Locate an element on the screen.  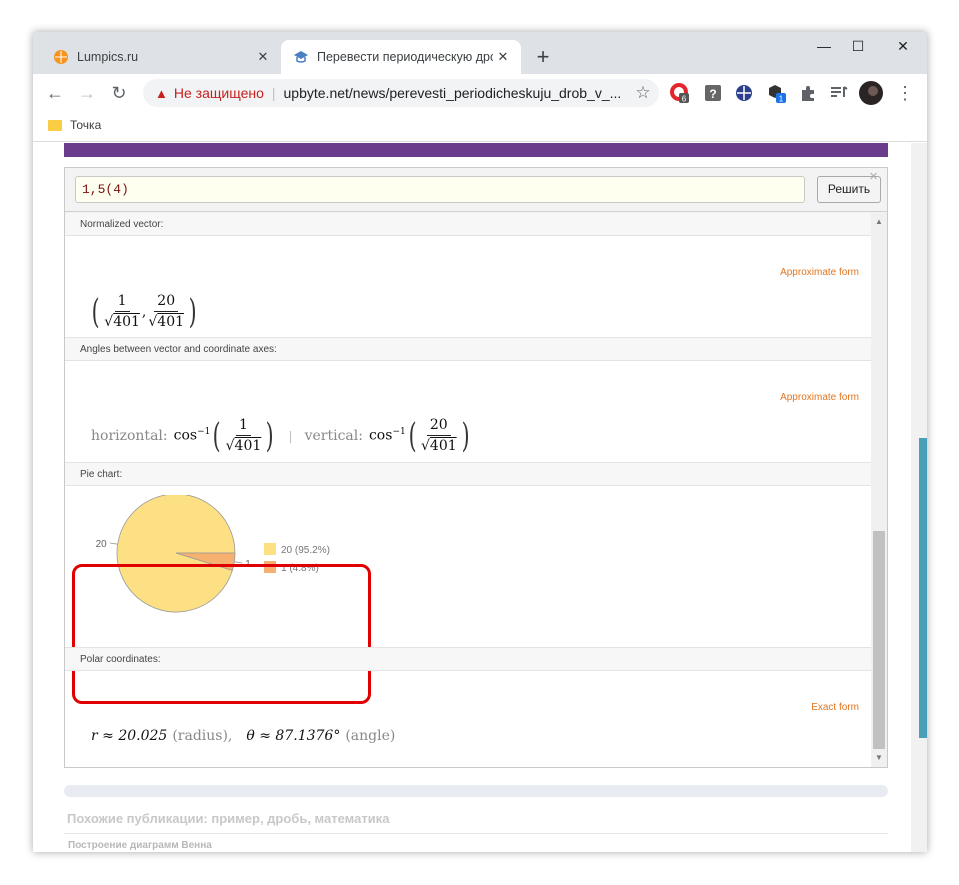
svg-text: 1 is located at coordinates (781, 99).